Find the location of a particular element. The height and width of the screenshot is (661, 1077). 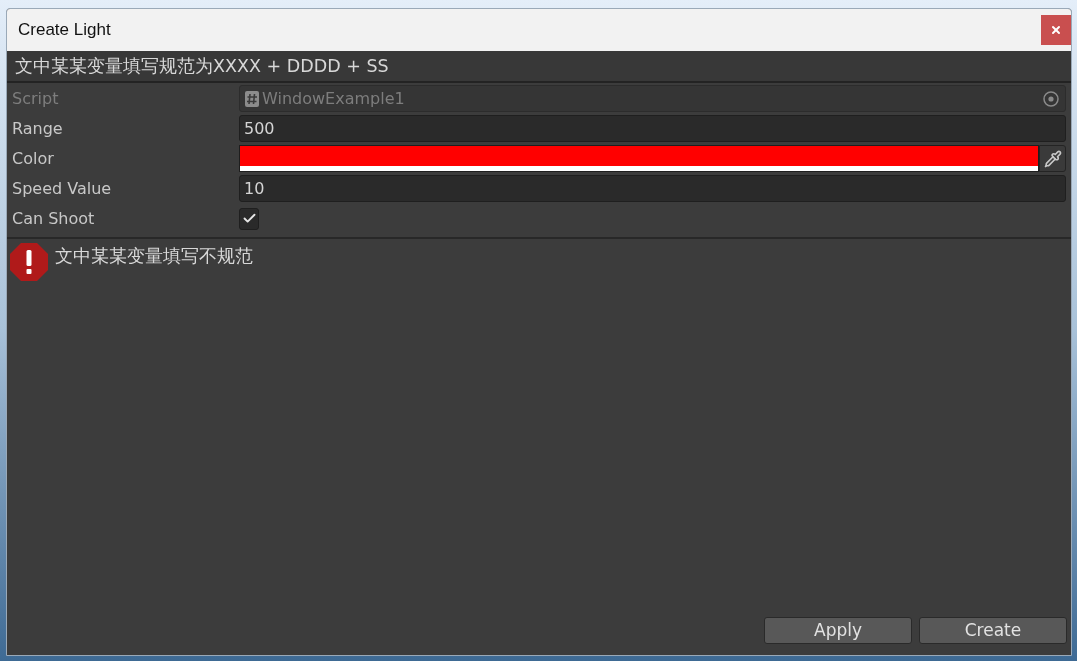

checkmark-icon is located at coordinates (249, 218).